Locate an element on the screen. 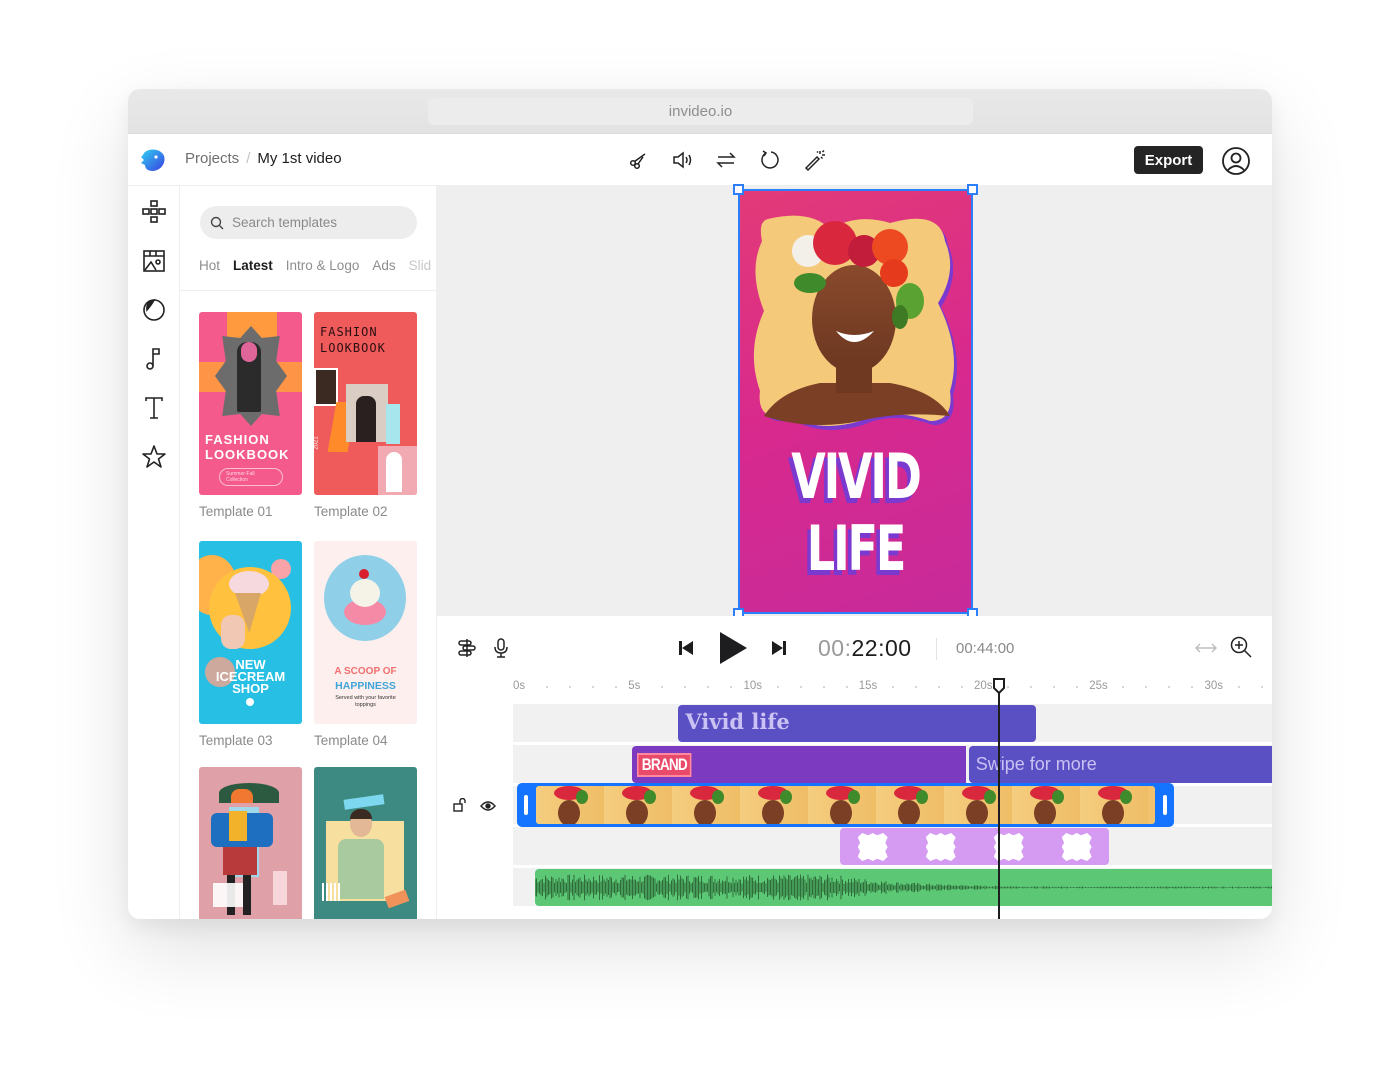 The width and height of the screenshot is (1400, 1085). zoom-in-button is located at coordinates (1241, 647).